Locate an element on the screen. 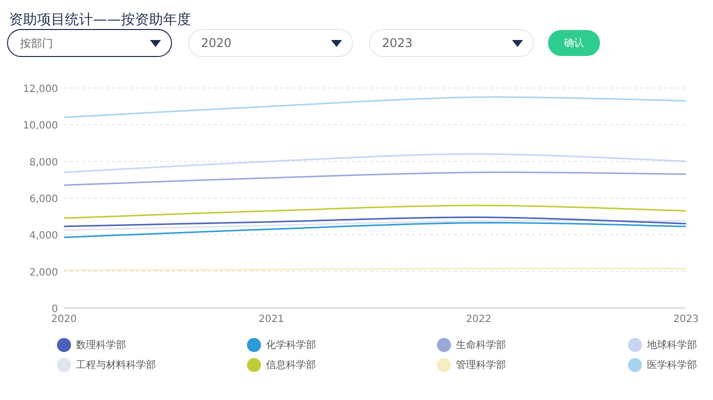  dropdown: 2023 is located at coordinates (451, 43).